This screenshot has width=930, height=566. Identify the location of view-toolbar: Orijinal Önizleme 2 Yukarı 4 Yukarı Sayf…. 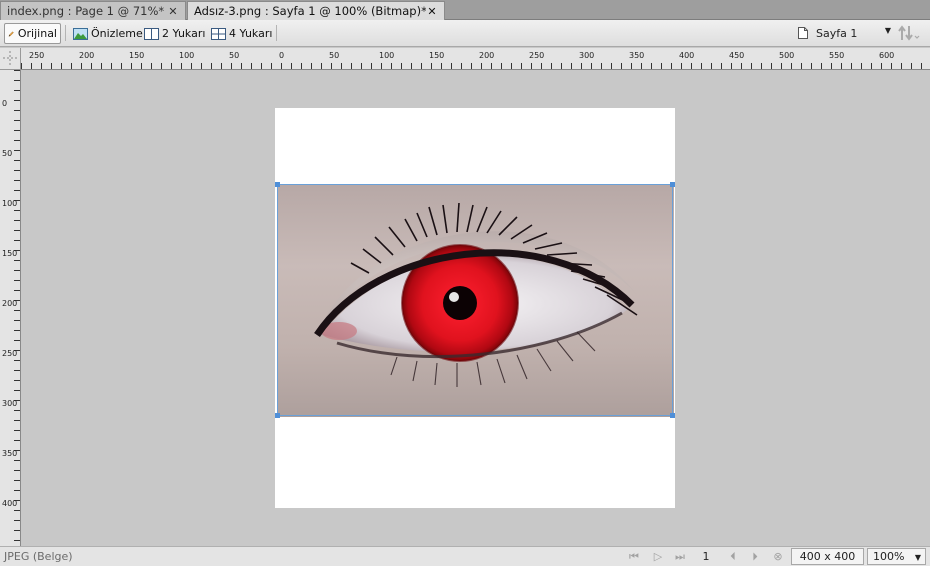
(465, 33).